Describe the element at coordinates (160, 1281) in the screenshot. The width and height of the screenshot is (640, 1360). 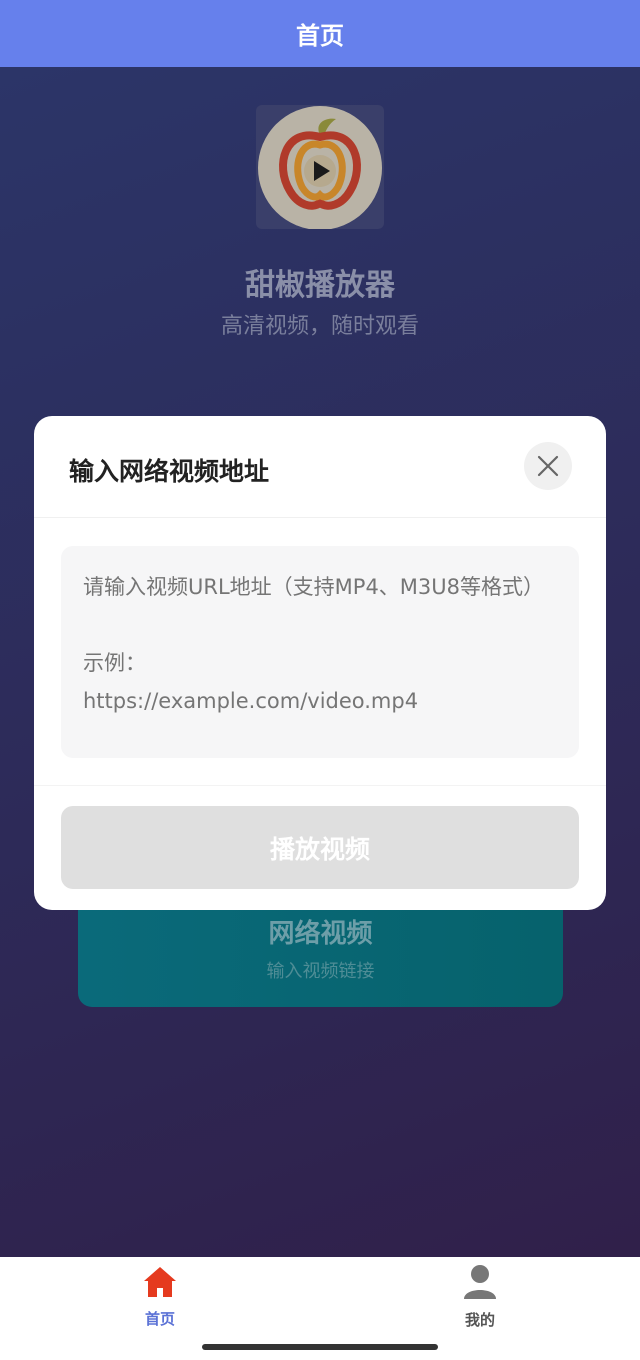
I see `home-icon` at that location.